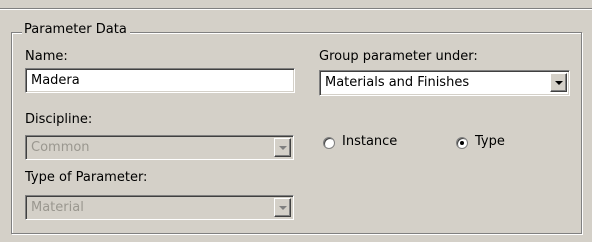 Image resolution: width=592 pixels, height=242 pixels. What do you see at coordinates (159, 147) in the screenshot?
I see `discipline-select: Common` at bounding box center [159, 147].